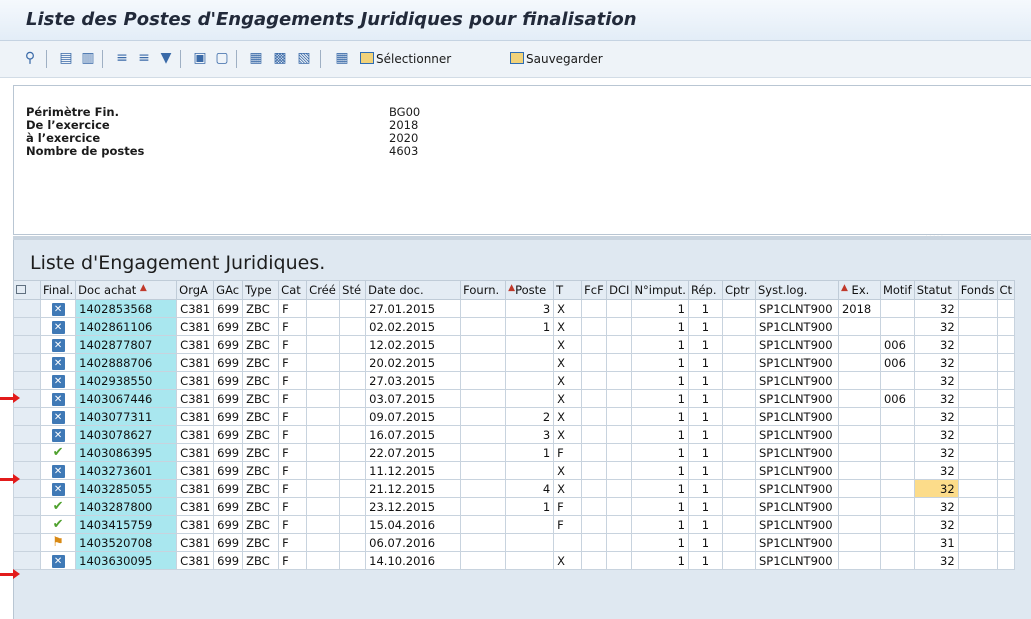  I want to click on col-header: Fourn., so click(483, 290).